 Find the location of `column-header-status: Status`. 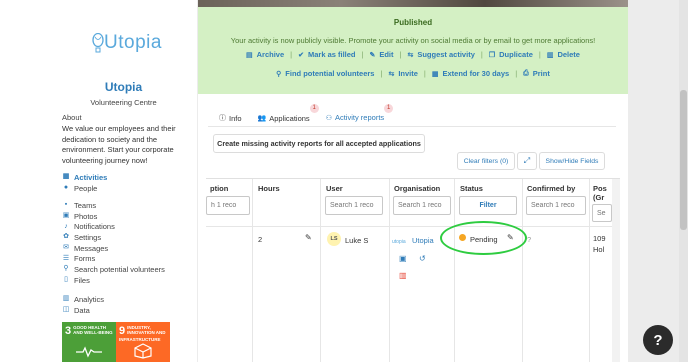

column-header-status: Status is located at coordinates (471, 188).